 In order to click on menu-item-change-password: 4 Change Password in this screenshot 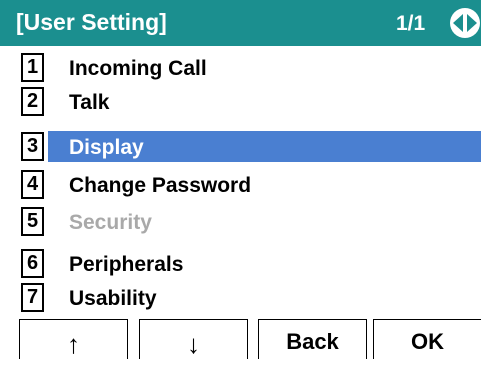, I will do `click(240, 186)`.